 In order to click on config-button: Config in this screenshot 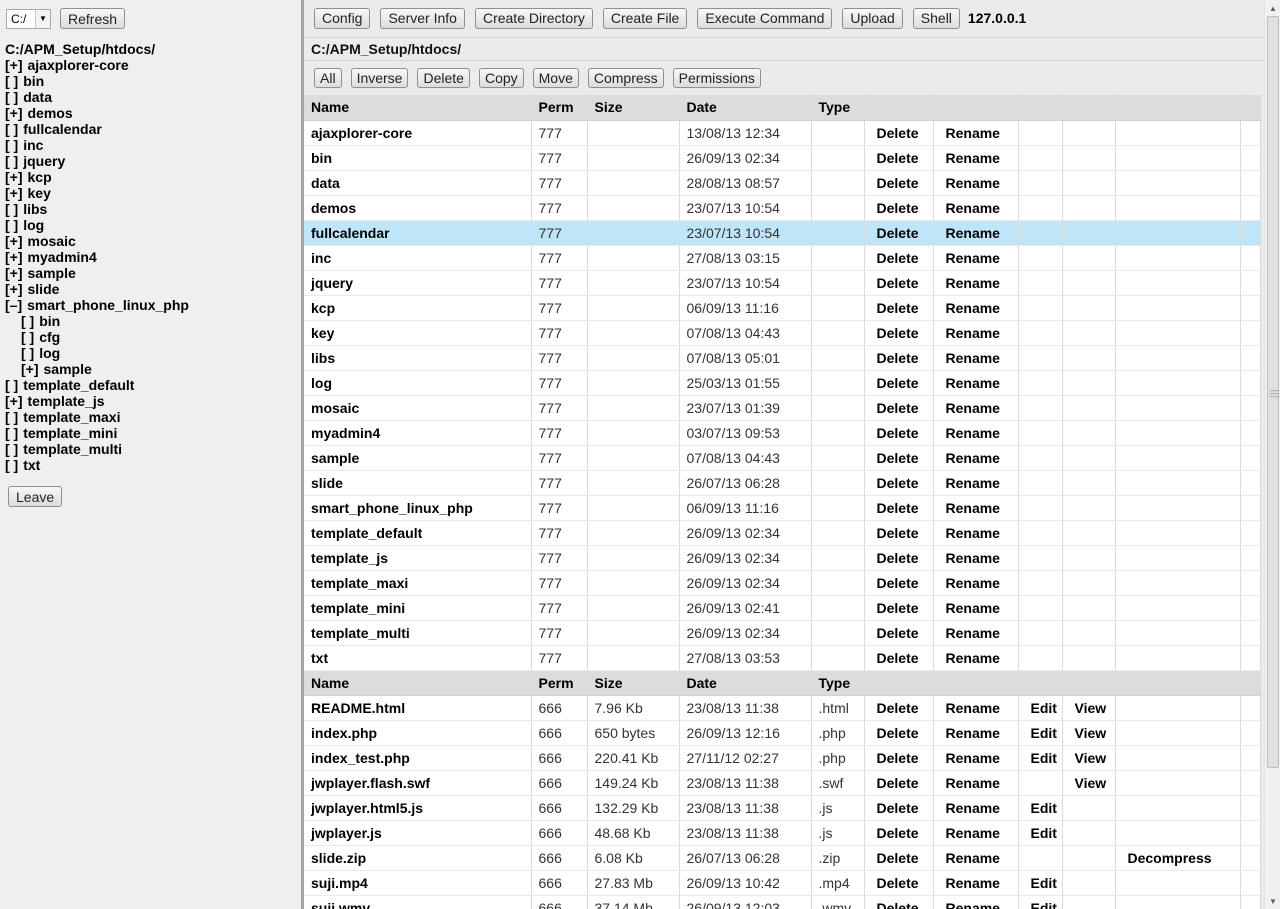, I will do `click(342, 18)`.